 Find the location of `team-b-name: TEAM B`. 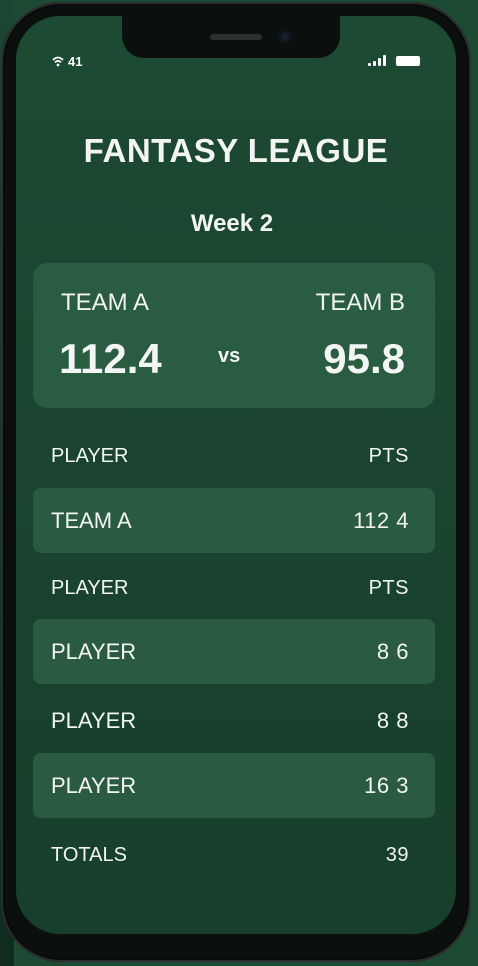

team-b-name: TEAM B is located at coordinates (360, 302).